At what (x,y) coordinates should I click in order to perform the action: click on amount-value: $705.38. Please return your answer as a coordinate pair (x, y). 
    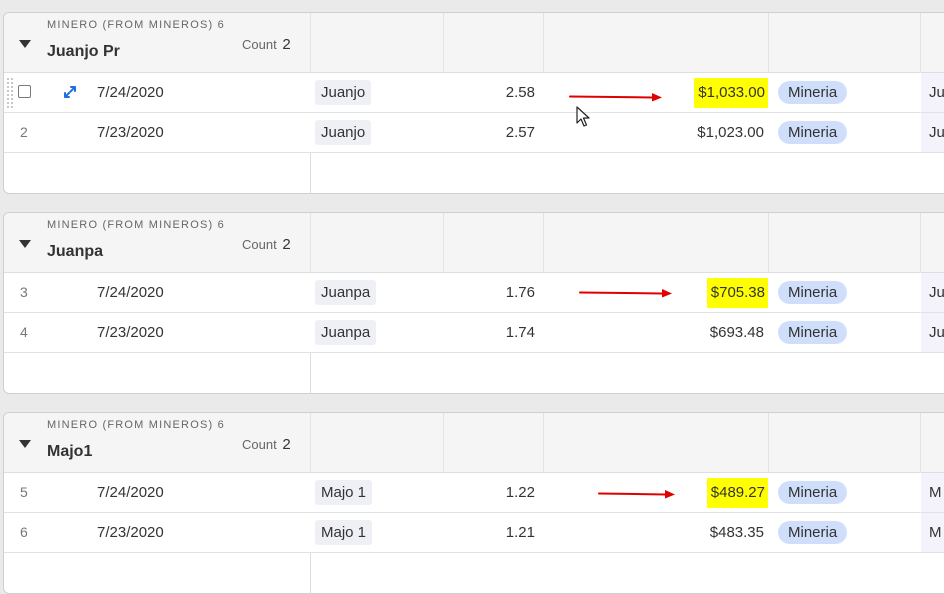
    Looking at the image, I should click on (737, 293).